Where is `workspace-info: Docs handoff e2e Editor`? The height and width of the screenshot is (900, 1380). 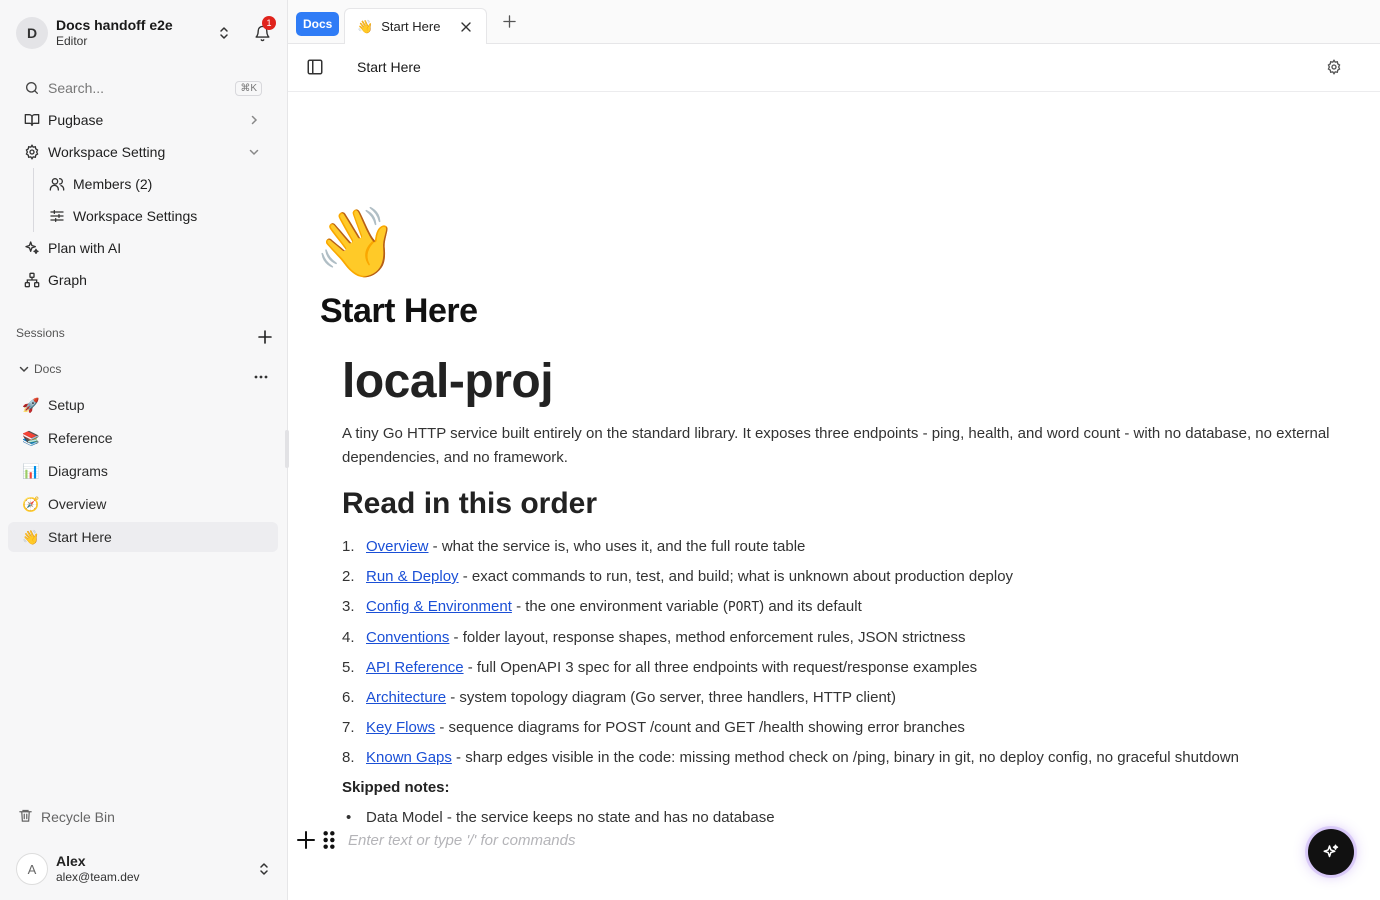
workspace-info: Docs handoff e2e Editor is located at coordinates (134, 33).